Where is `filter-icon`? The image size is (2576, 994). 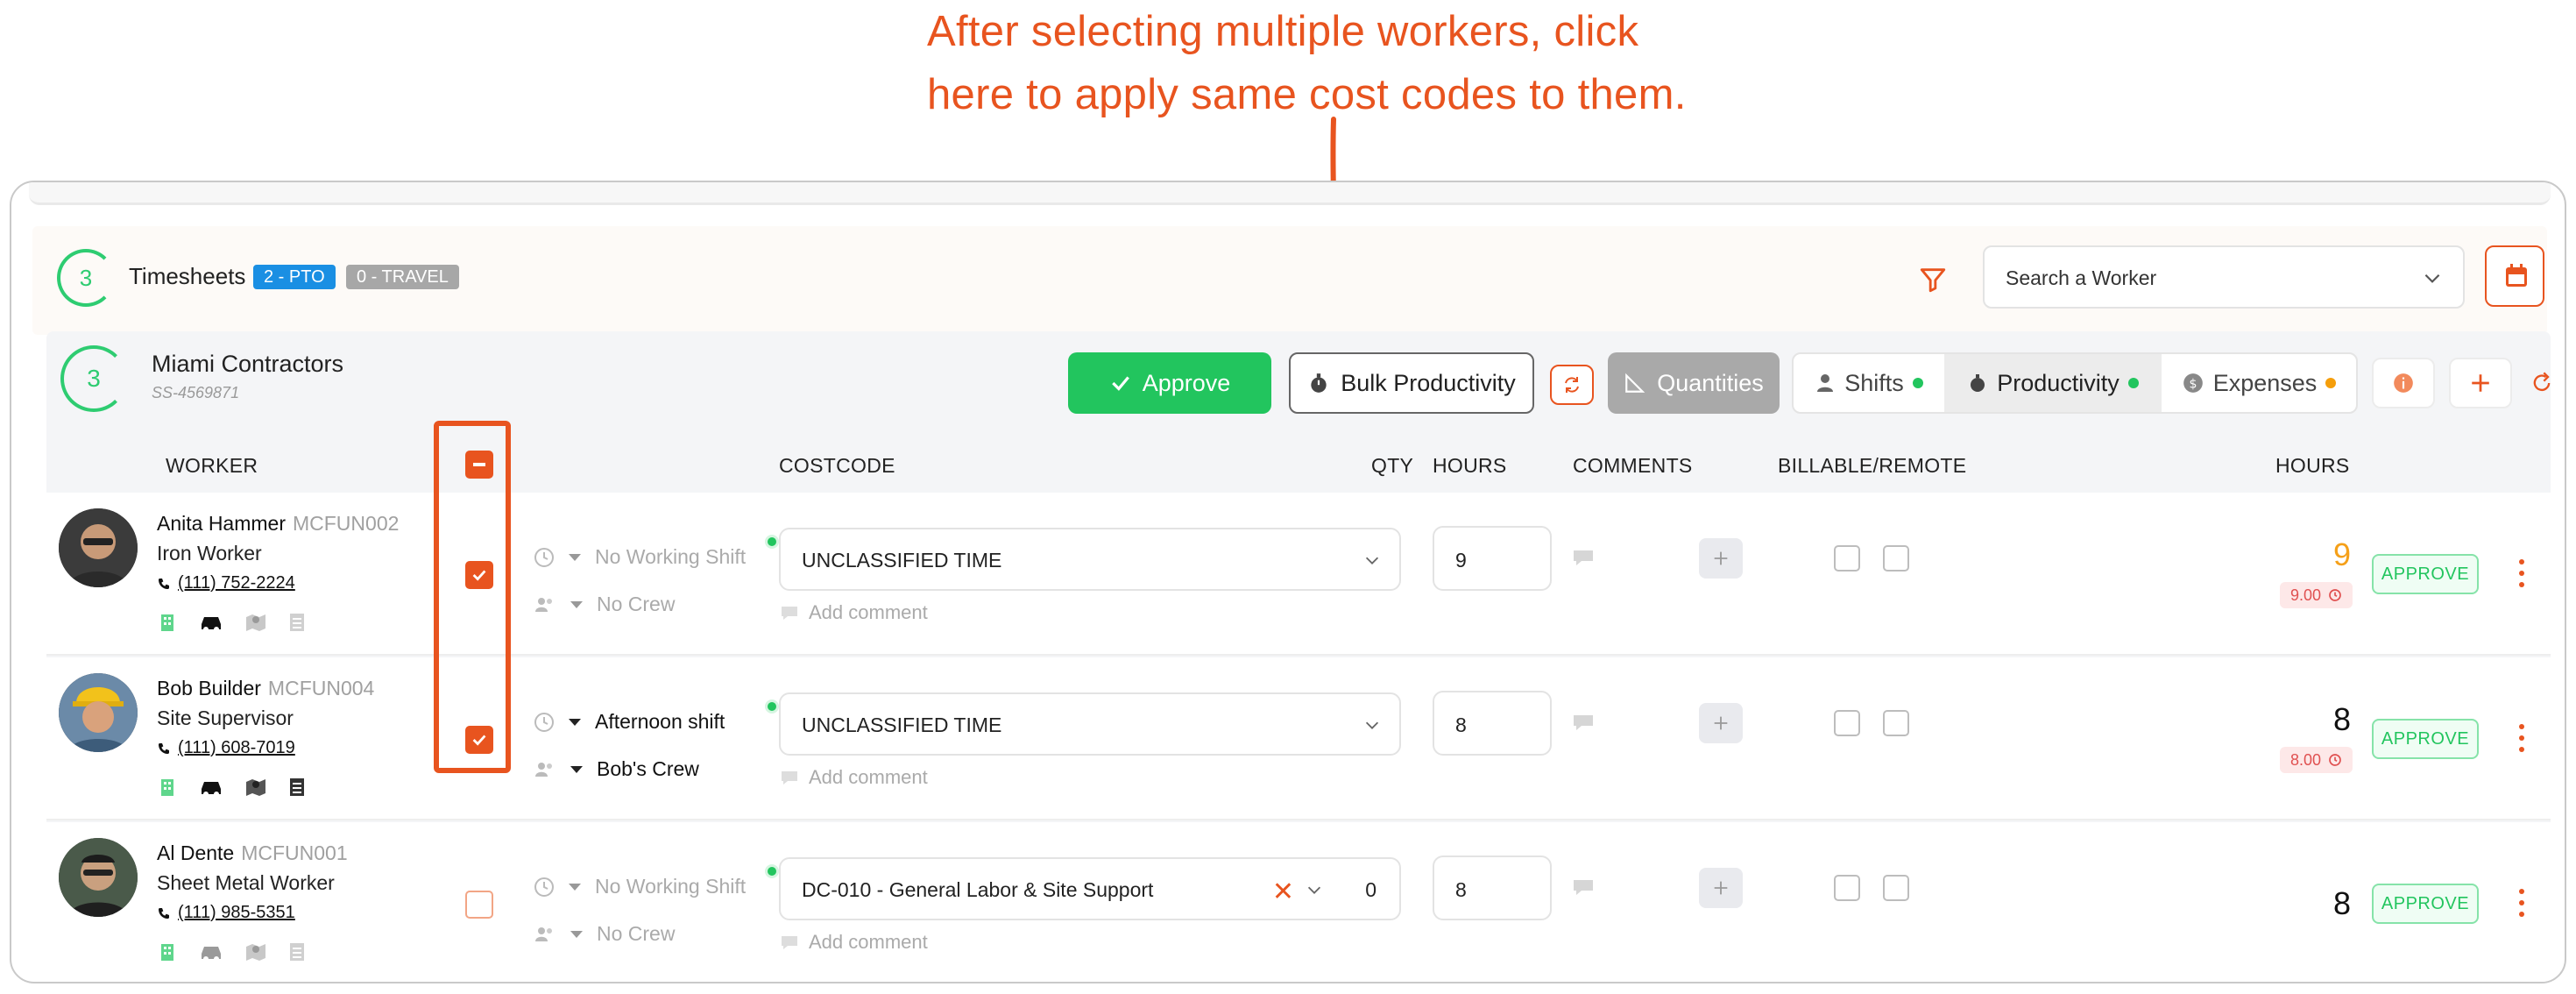 filter-icon is located at coordinates (1933, 280).